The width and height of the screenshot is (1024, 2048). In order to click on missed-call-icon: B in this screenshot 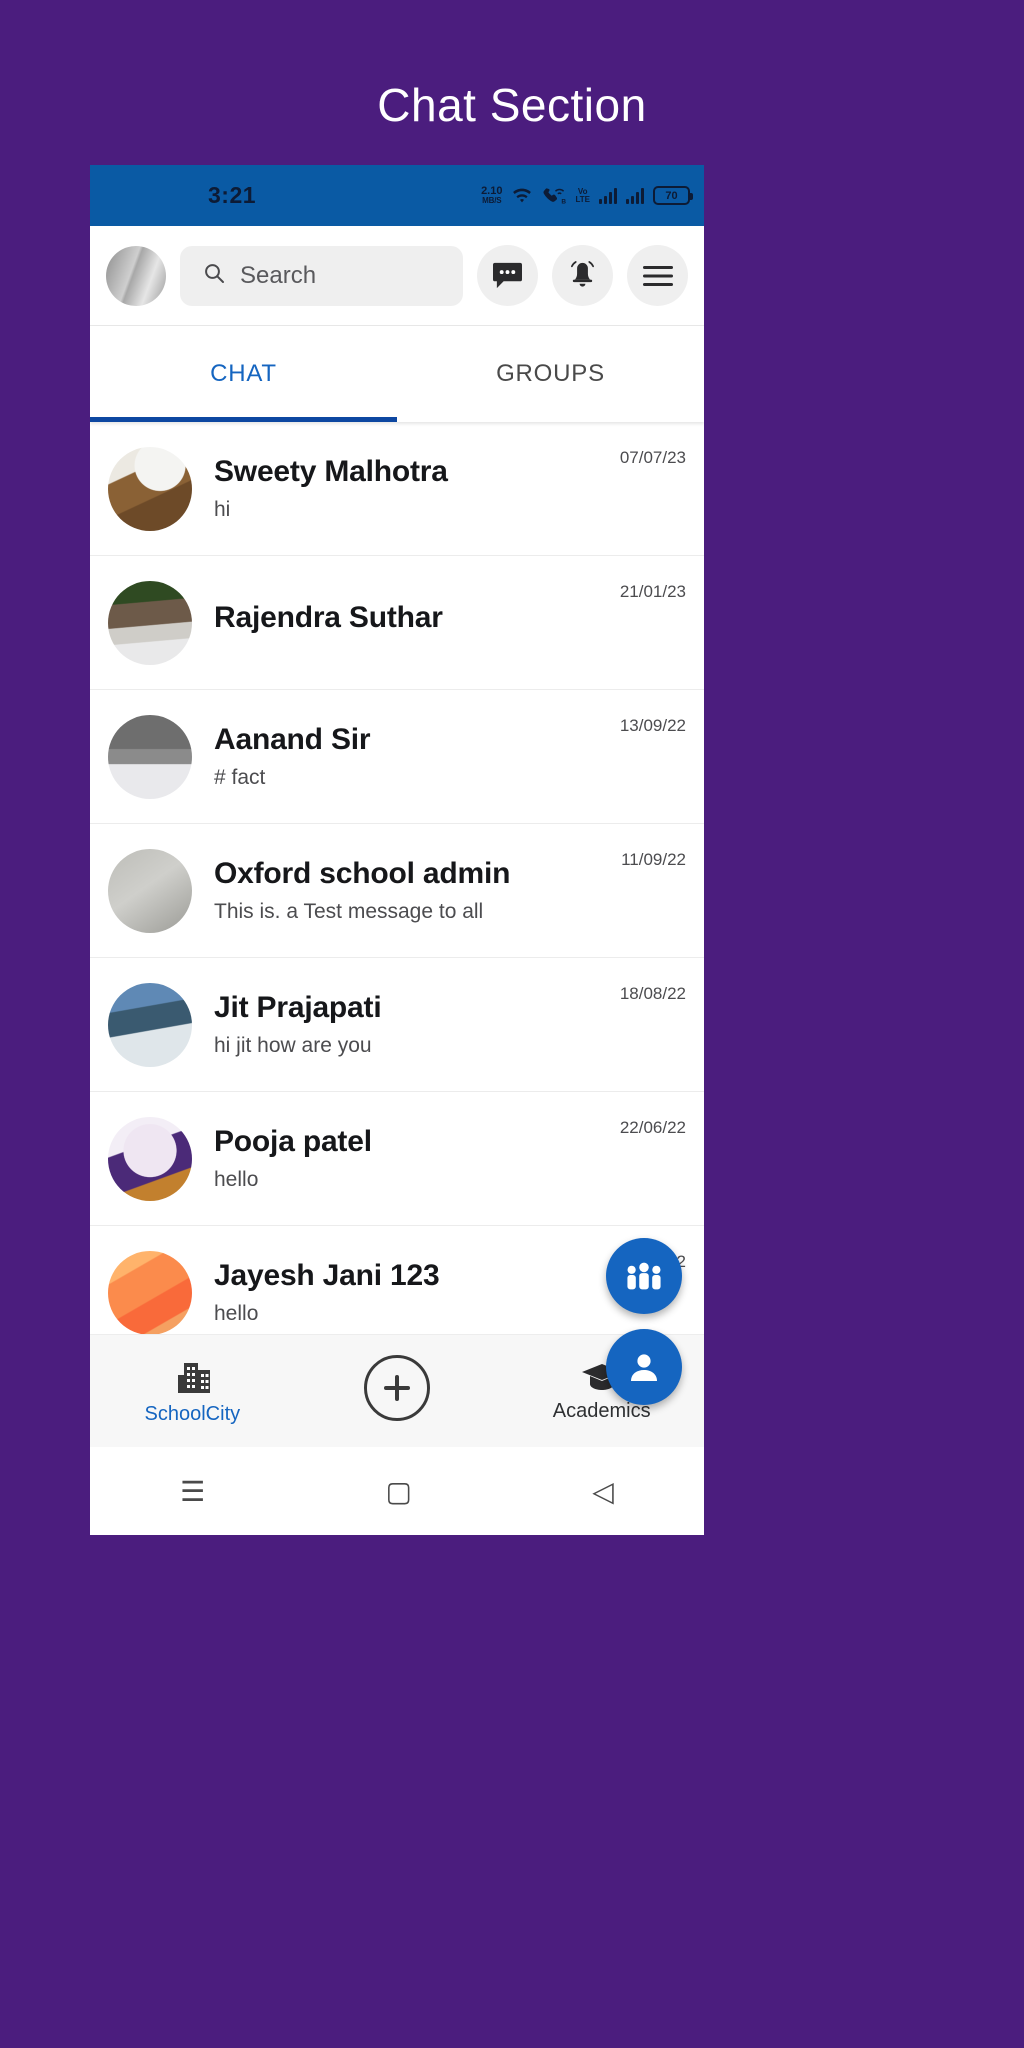, I will do `click(554, 196)`.